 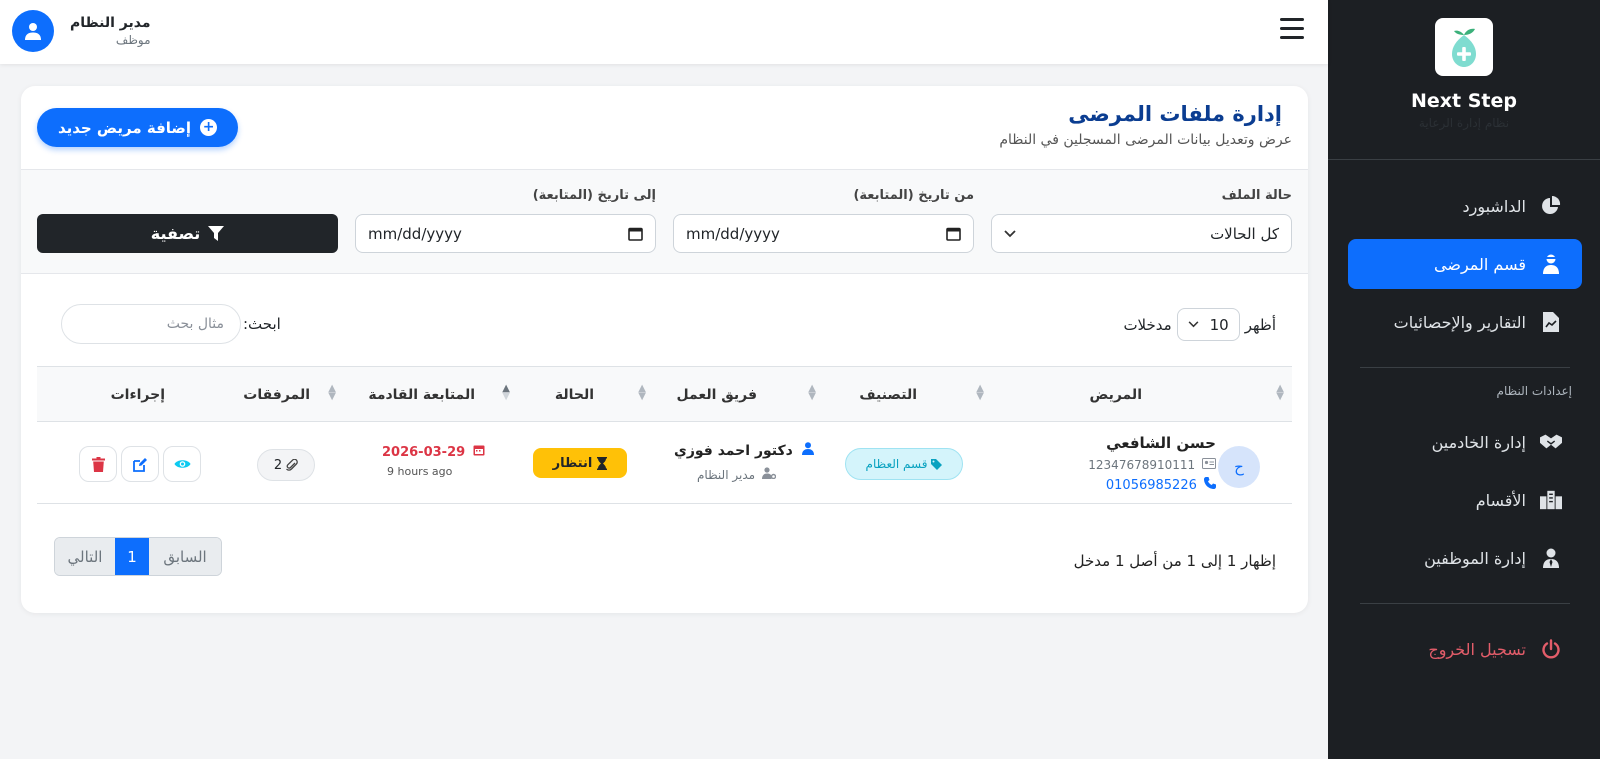 What do you see at coordinates (1465, 367) in the screenshot?
I see `nav-divider` at bounding box center [1465, 367].